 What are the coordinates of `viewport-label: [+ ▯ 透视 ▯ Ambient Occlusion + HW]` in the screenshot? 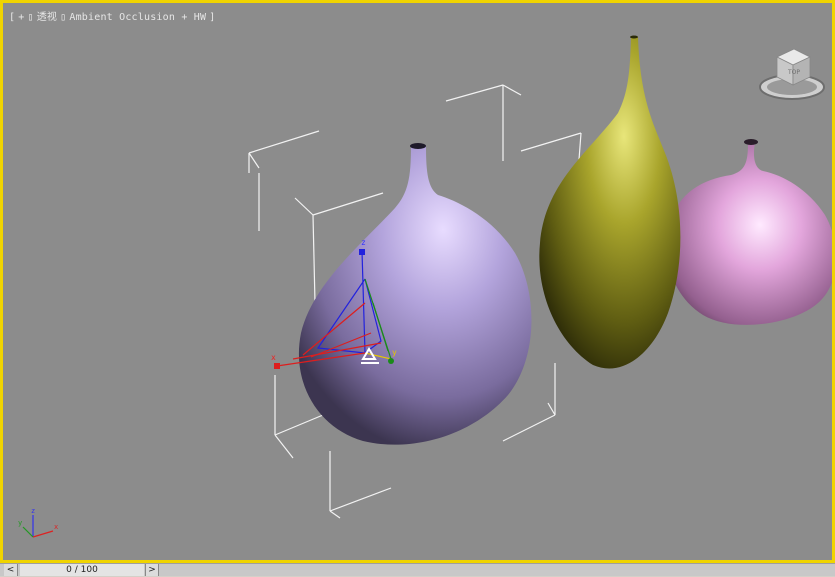 It's located at (113, 15).